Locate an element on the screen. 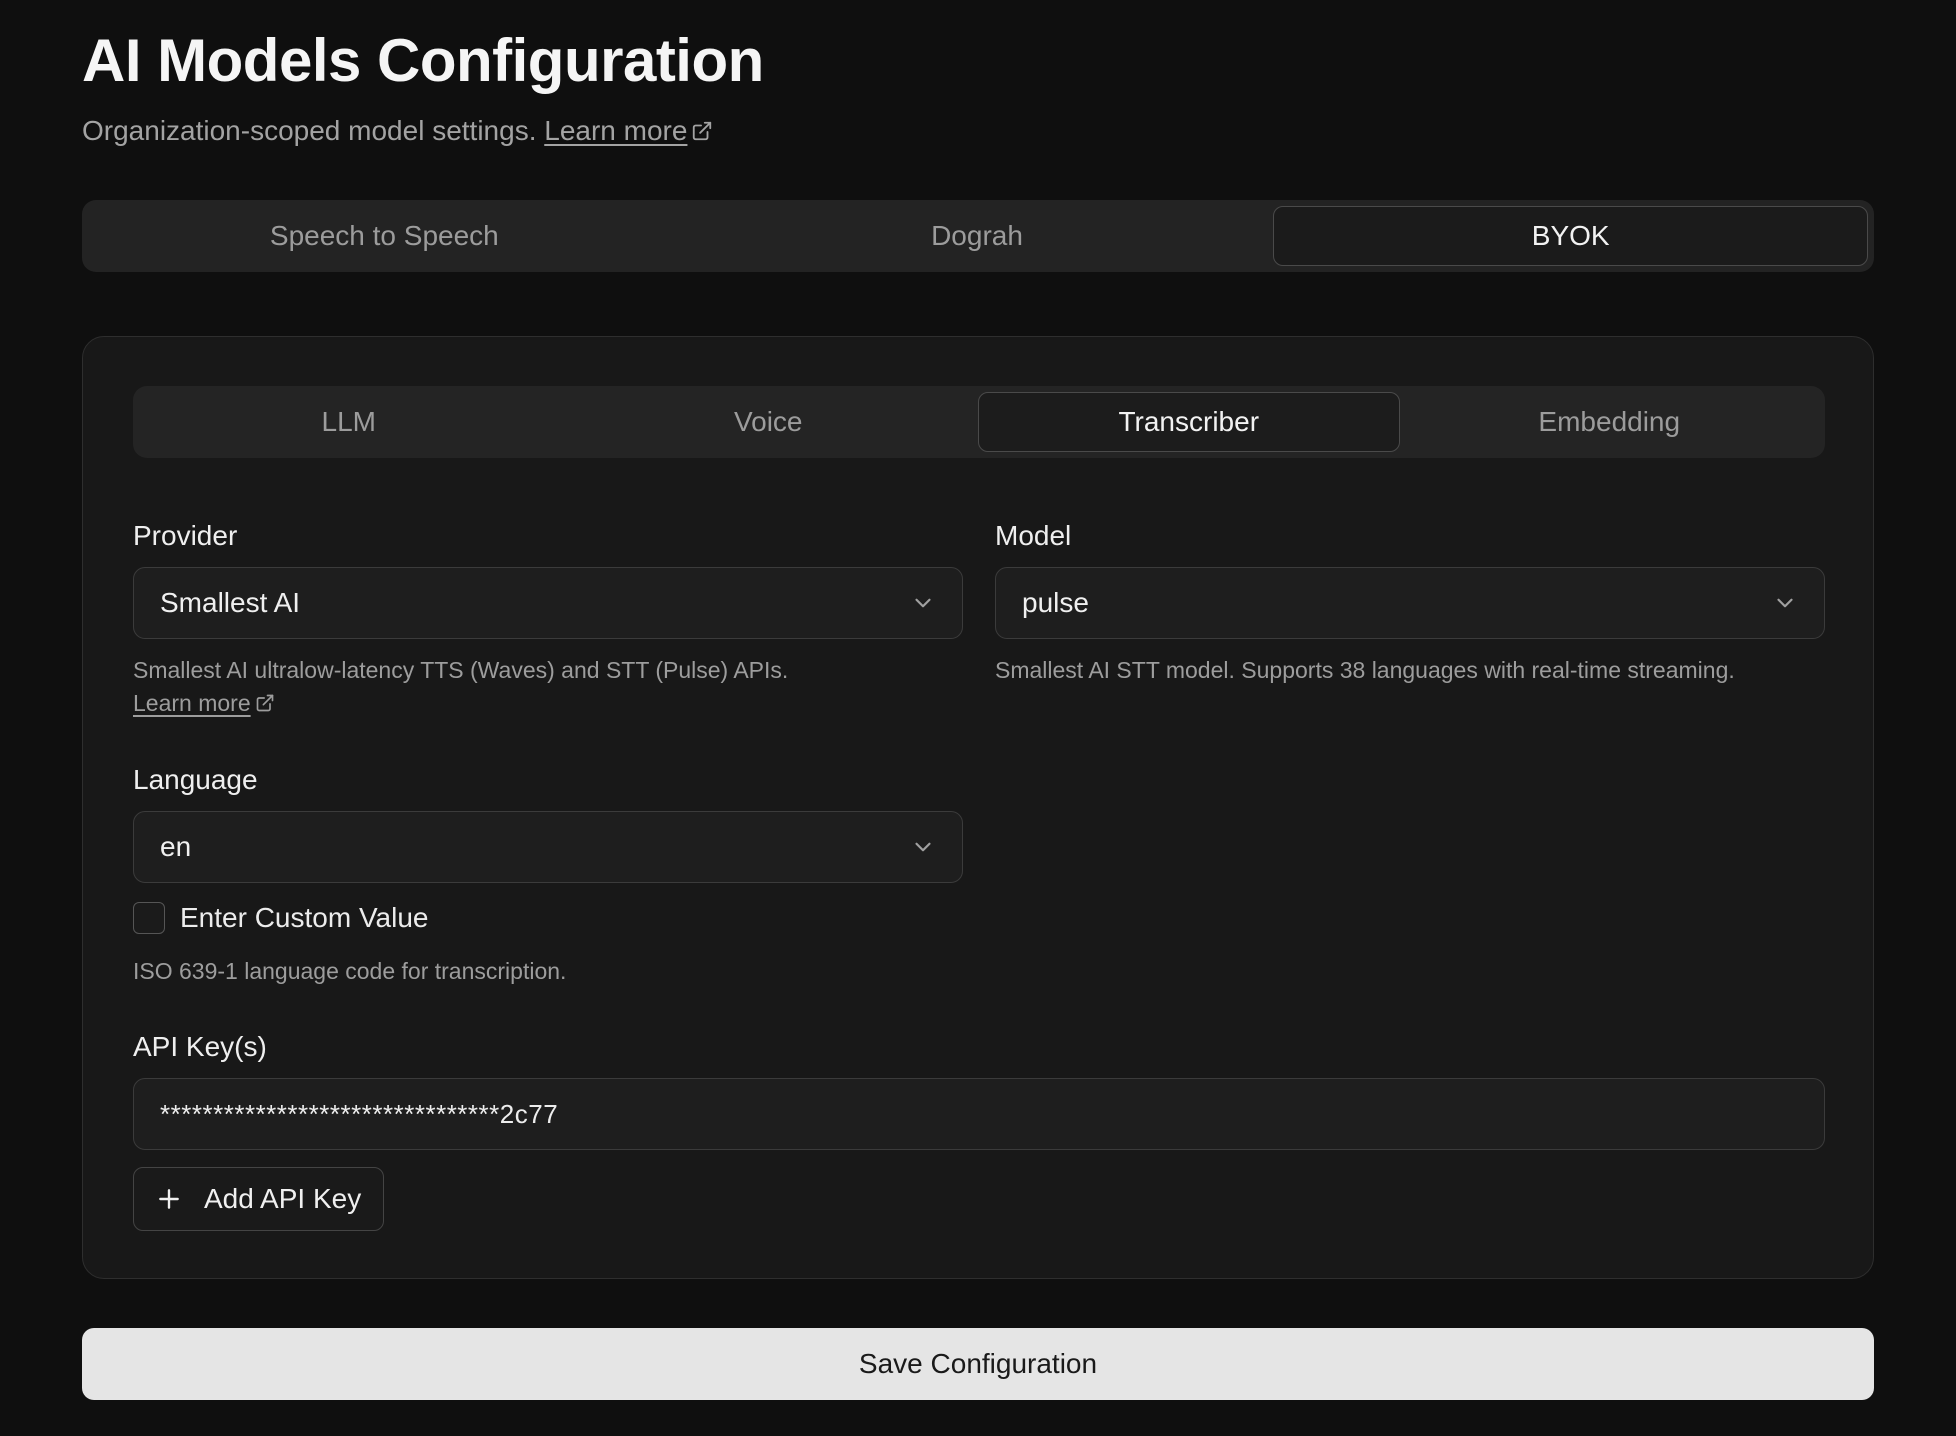  model-value: pulse is located at coordinates (1055, 602).